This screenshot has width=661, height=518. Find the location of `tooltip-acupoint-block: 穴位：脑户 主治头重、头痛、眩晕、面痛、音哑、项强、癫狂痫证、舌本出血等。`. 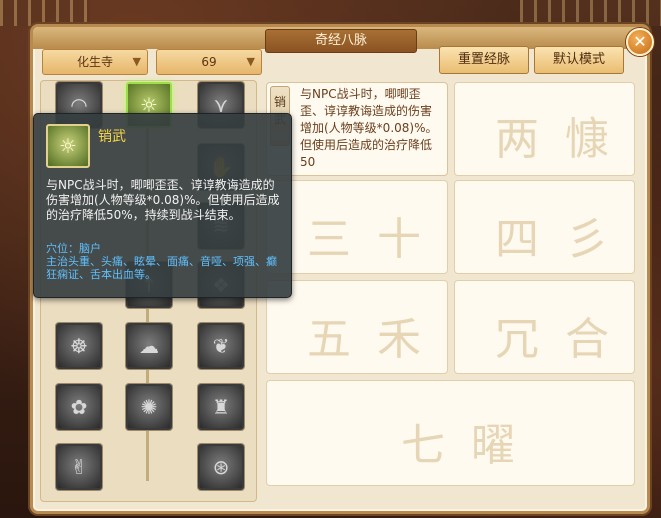

tooltip-acupoint-block: 穴位：脑户 主治头重、头痛、眩晕、面痛、音哑、项强、癫狂痫证、舌本出血等。 is located at coordinates (166, 261).